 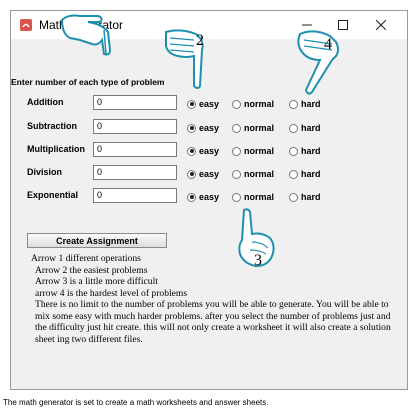 I want to click on note-line: Arrow 2 the easiest problems, so click(x=91, y=270).